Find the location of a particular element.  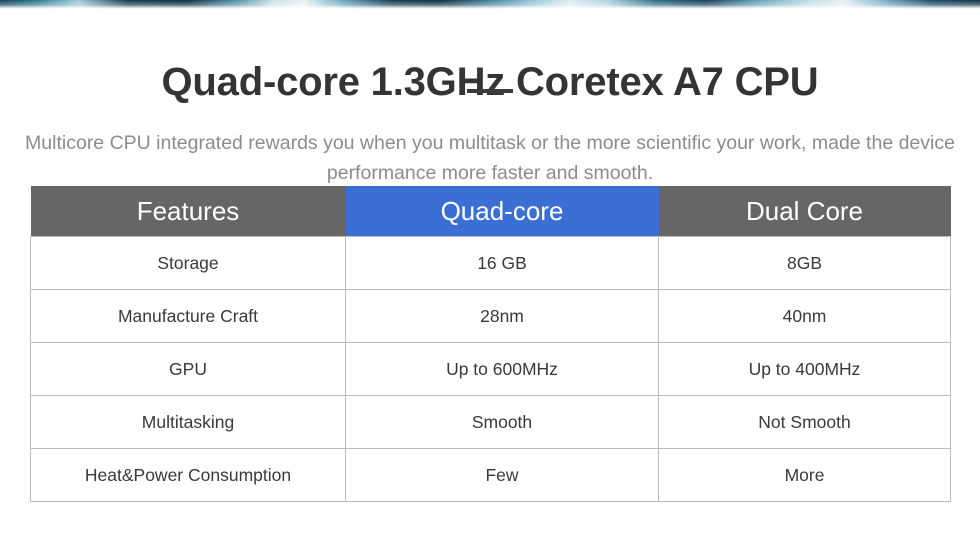

table-row: Heat&Power Consumption Few More is located at coordinates (490, 475).